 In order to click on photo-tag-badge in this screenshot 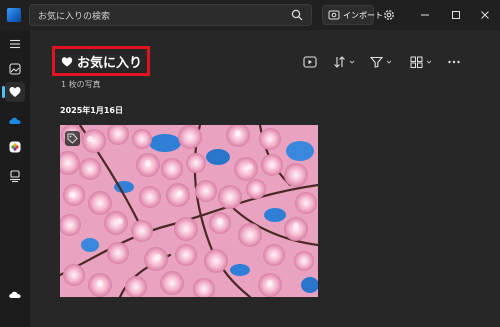, I will do `click(72, 138)`.